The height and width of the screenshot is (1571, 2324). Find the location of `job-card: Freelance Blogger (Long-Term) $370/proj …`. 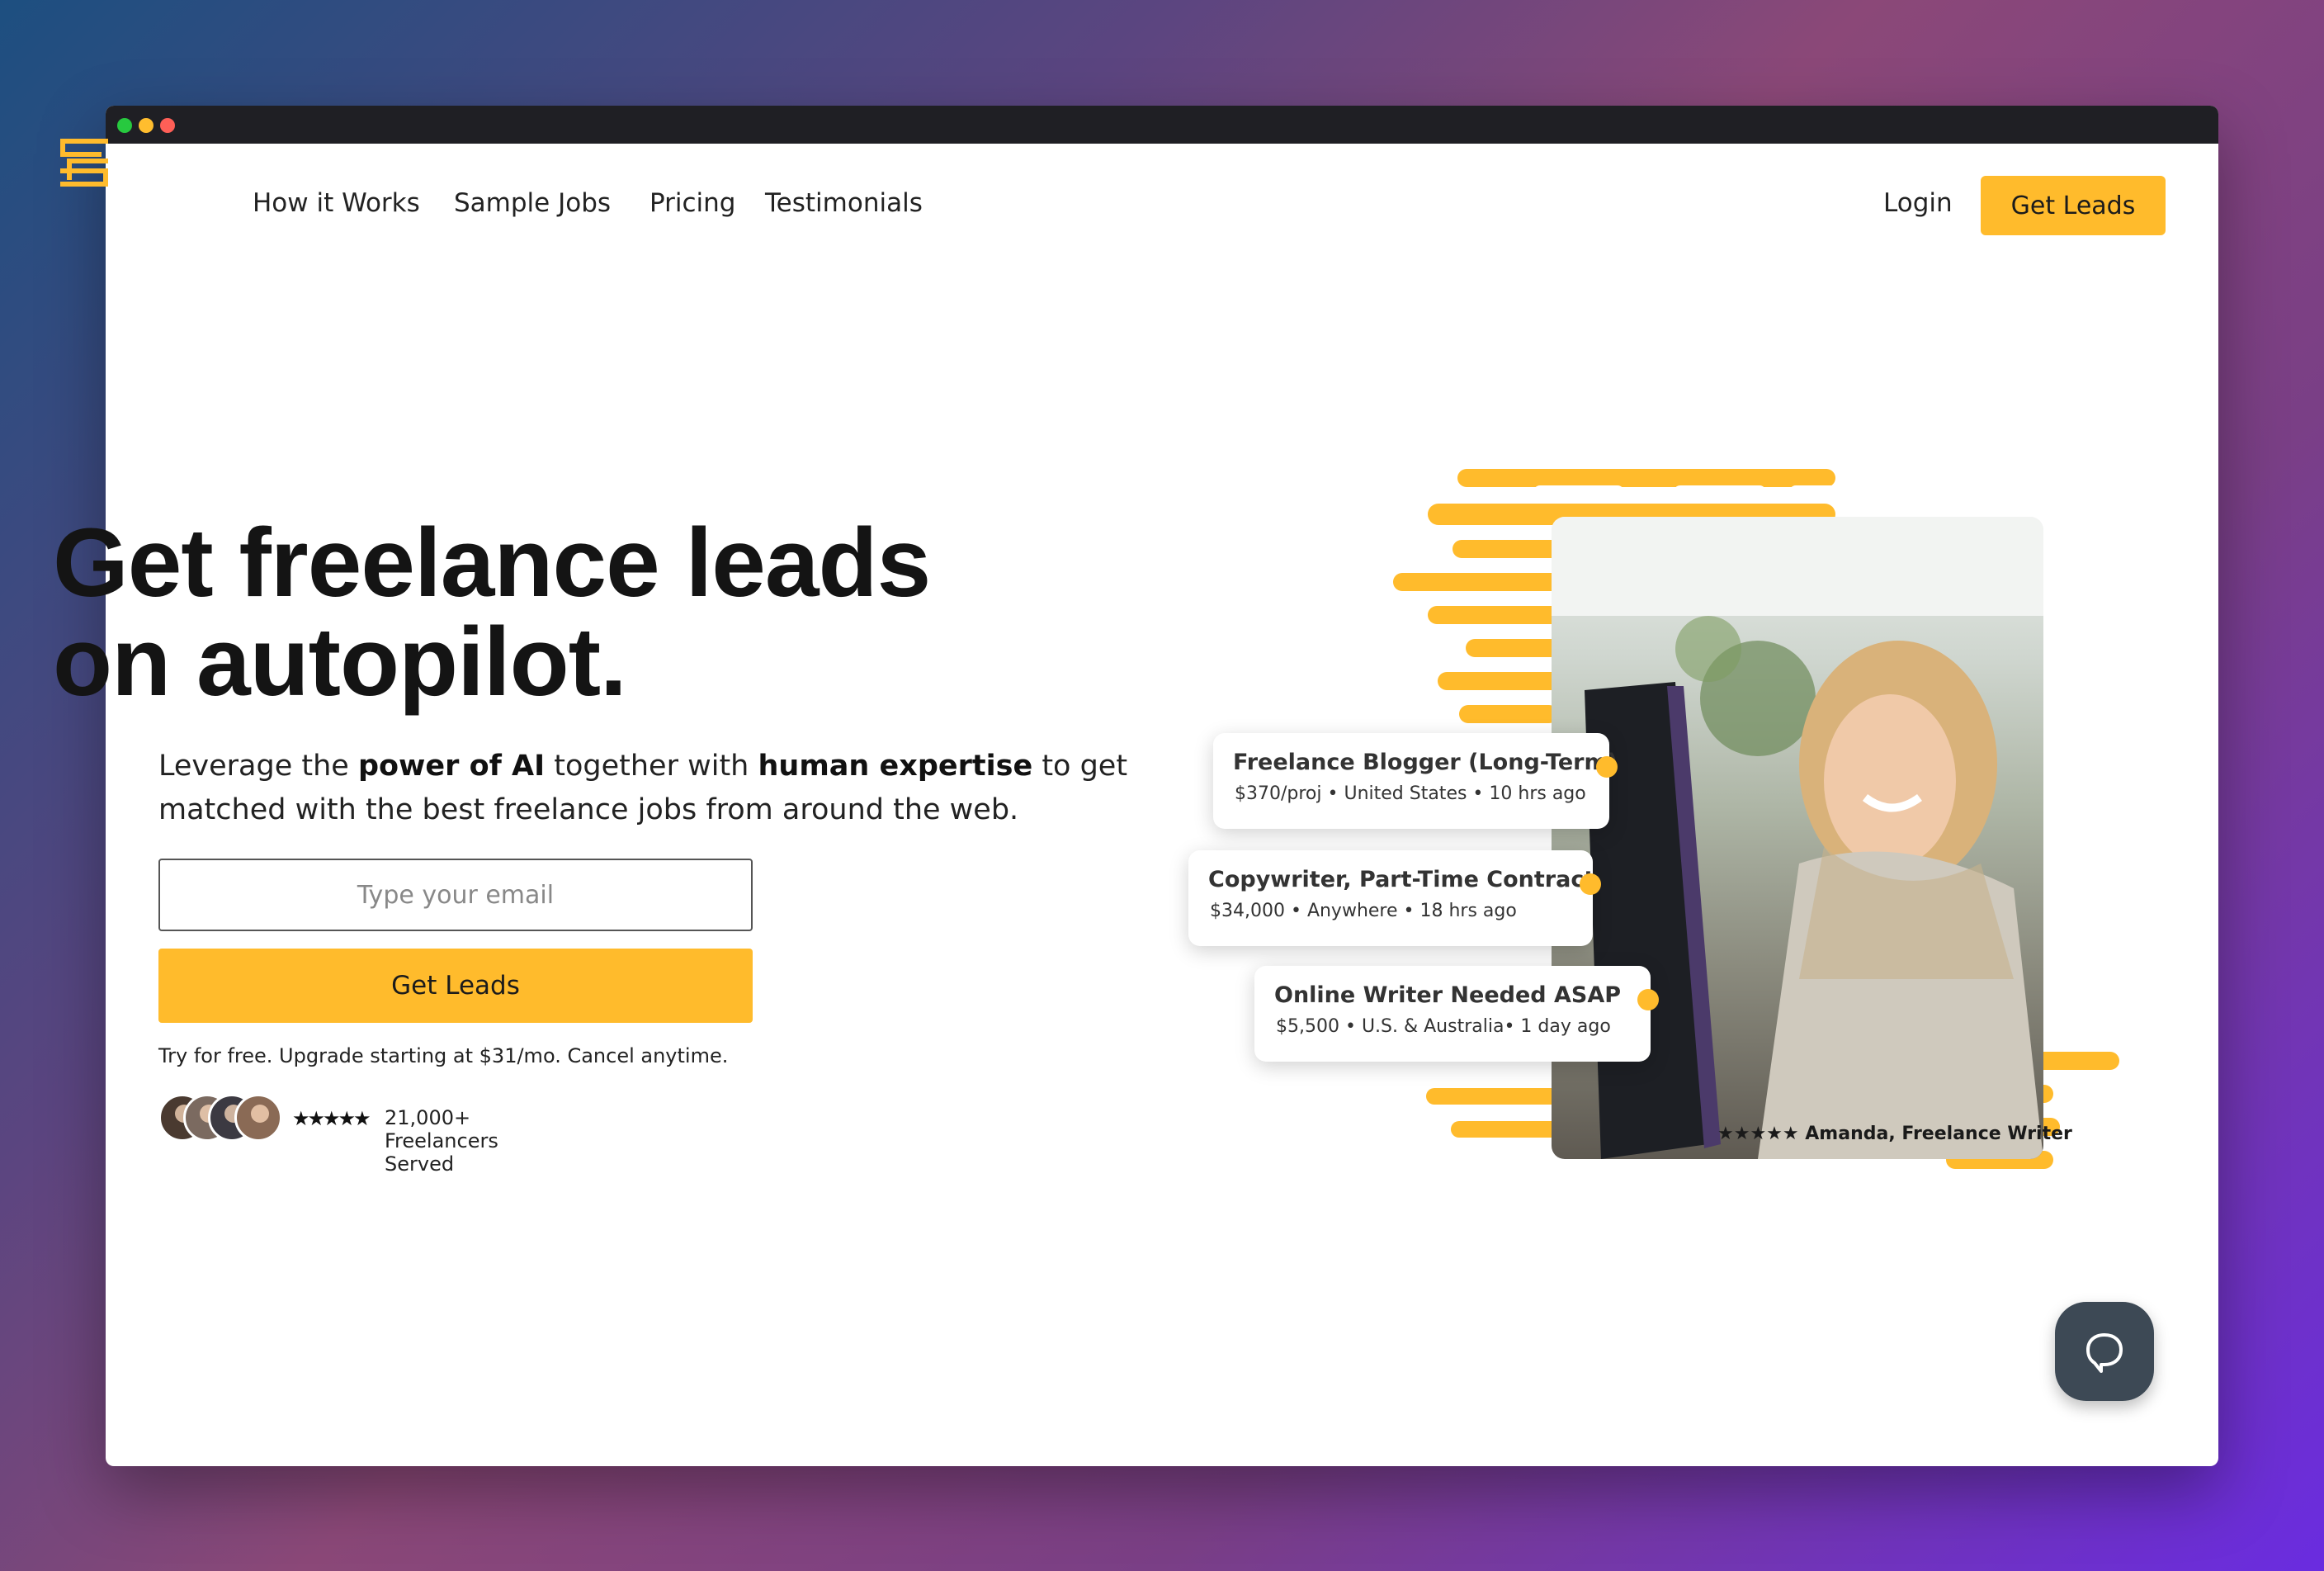

job-card: Freelance Blogger (Long-Term) $370/proj … is located at coordinates (1415, 781).